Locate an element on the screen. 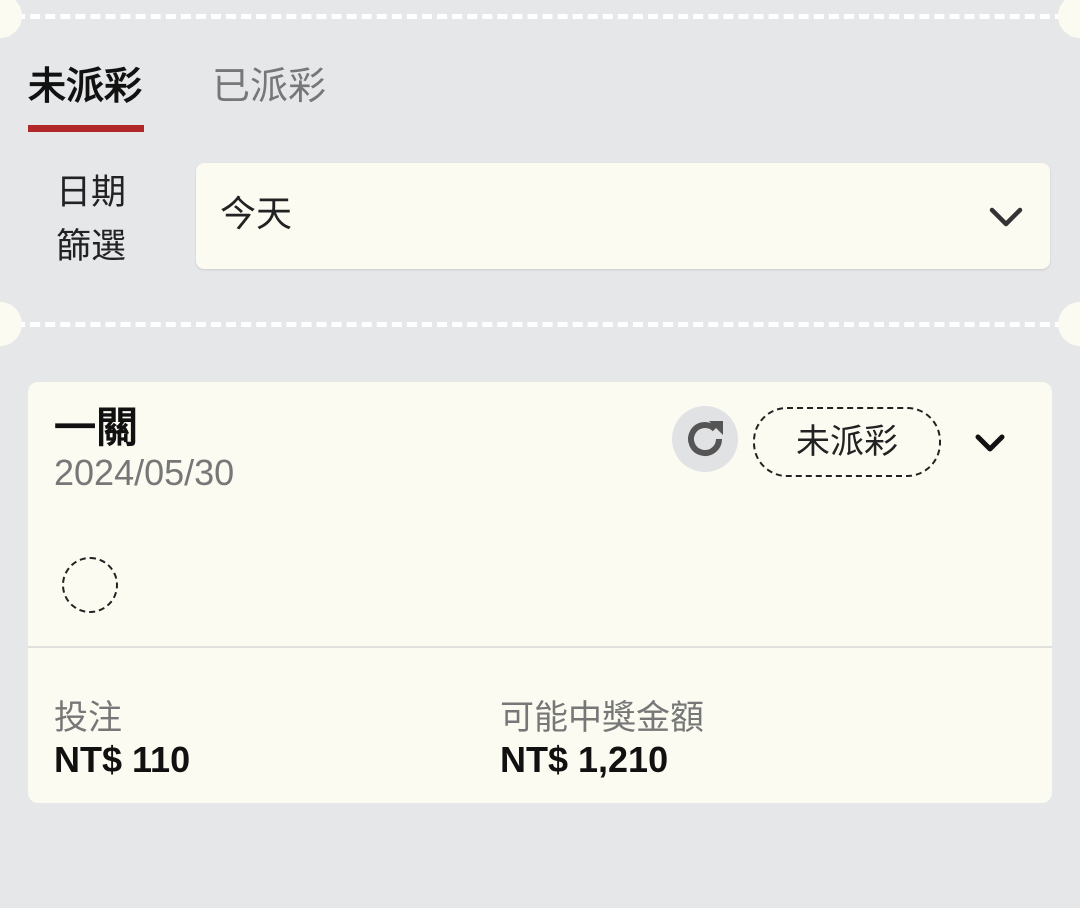  top-dashed-divider is located at coordinates (540, 16).